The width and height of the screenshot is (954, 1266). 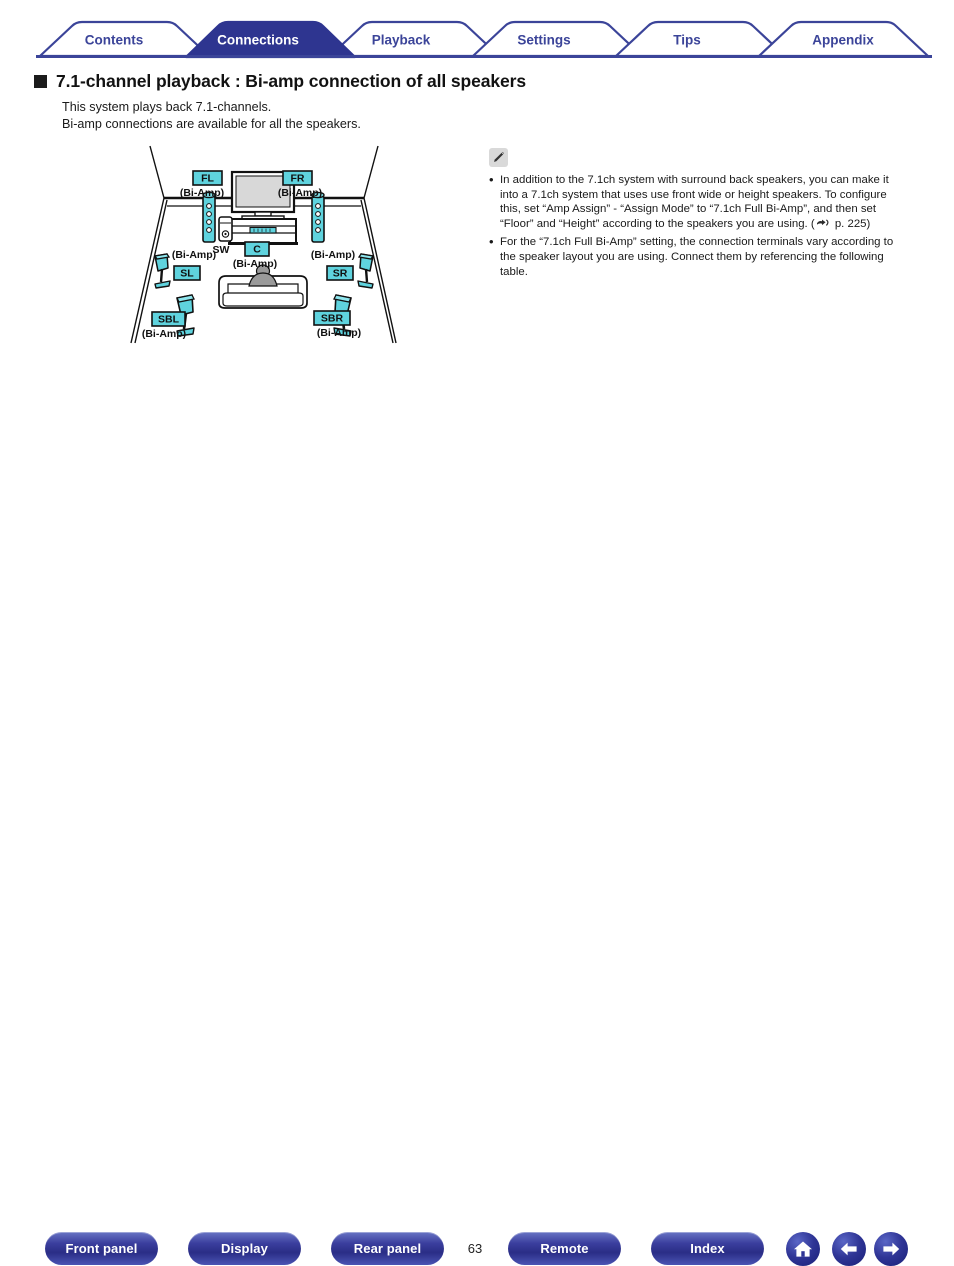 I want to click on speaker-front-right, so click(x=318, y=217).